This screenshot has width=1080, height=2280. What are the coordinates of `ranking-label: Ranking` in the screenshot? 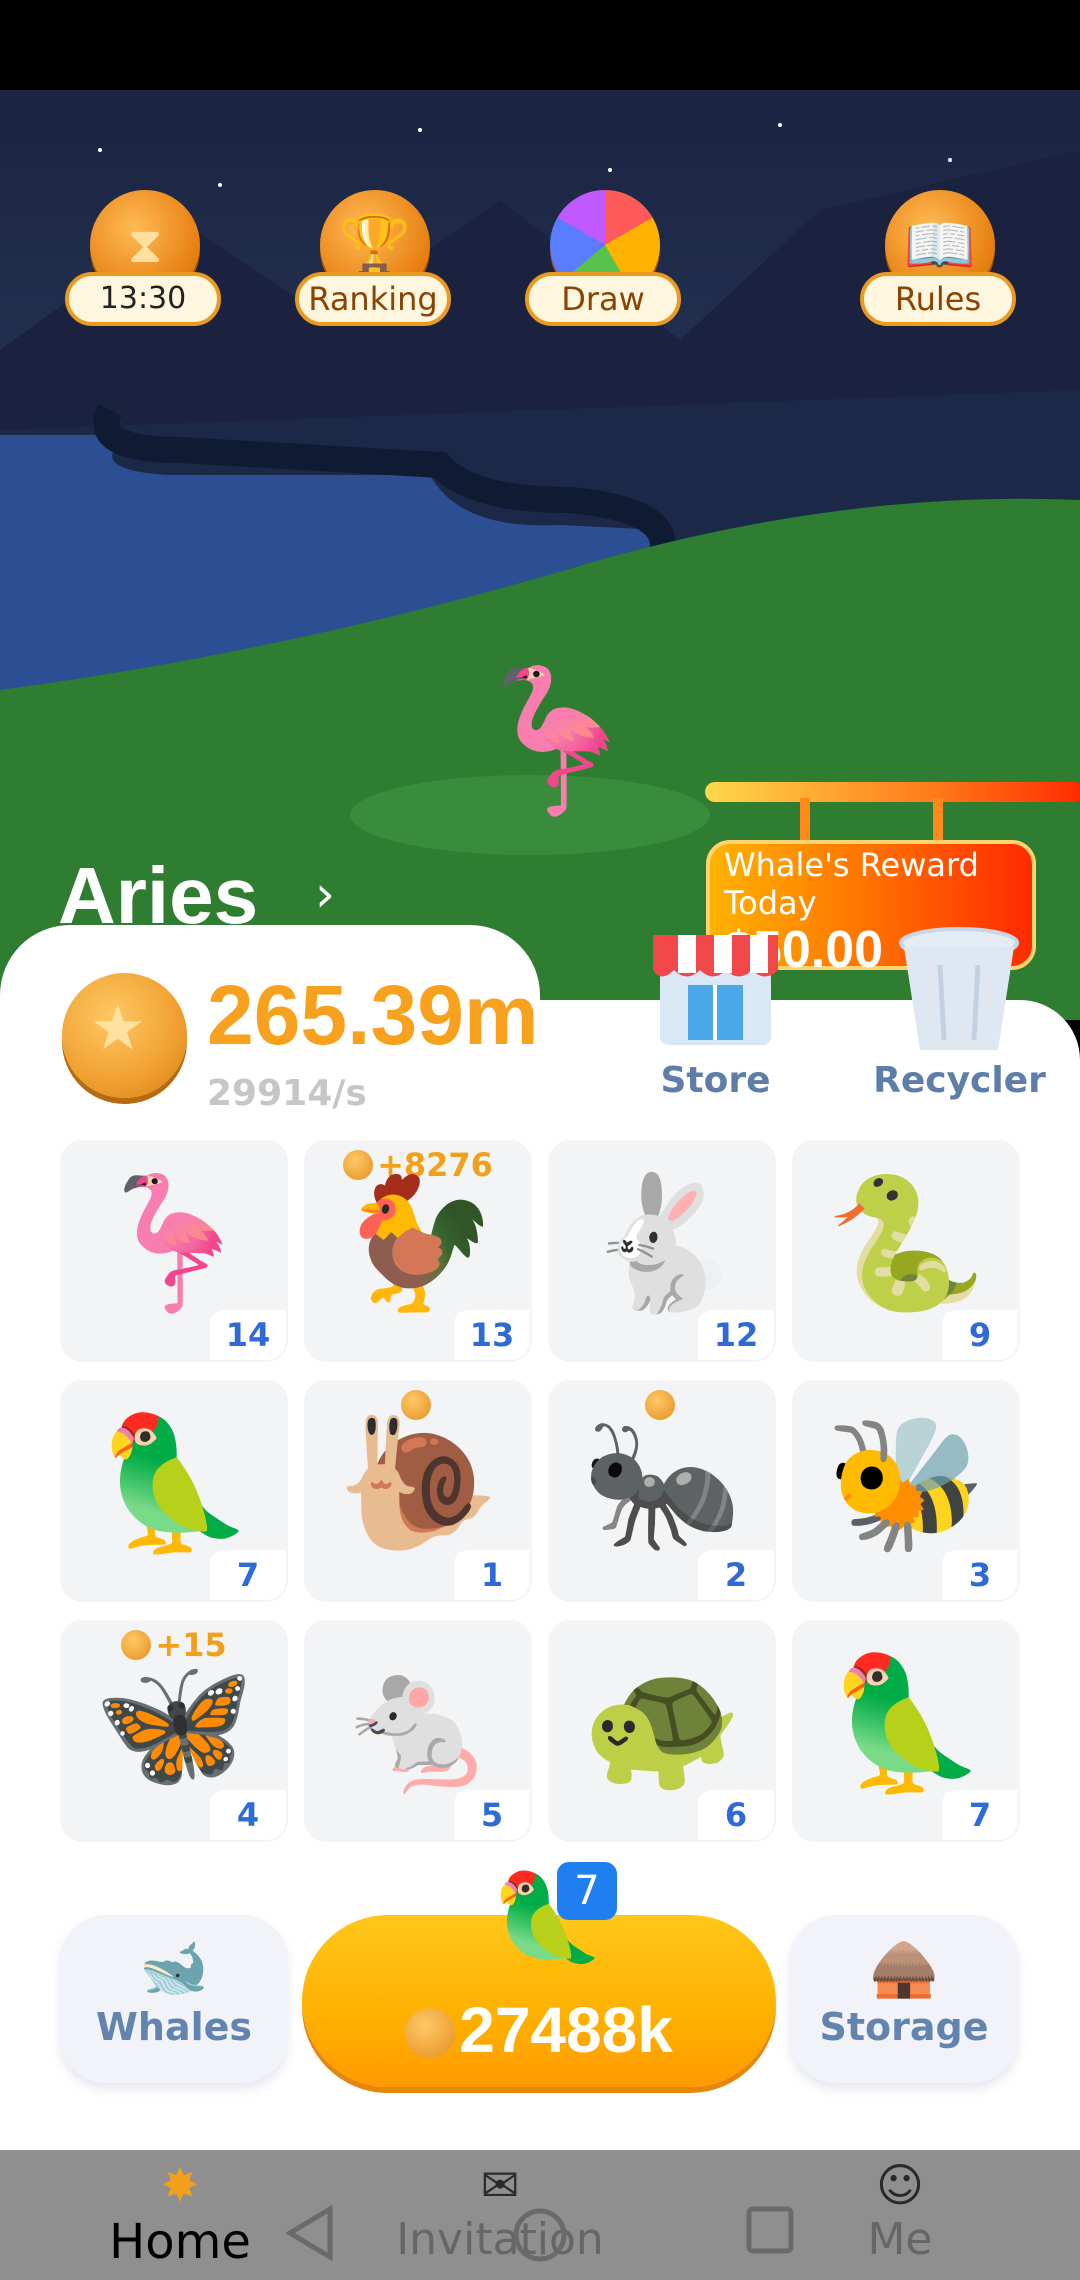 It's located at (373, 299).